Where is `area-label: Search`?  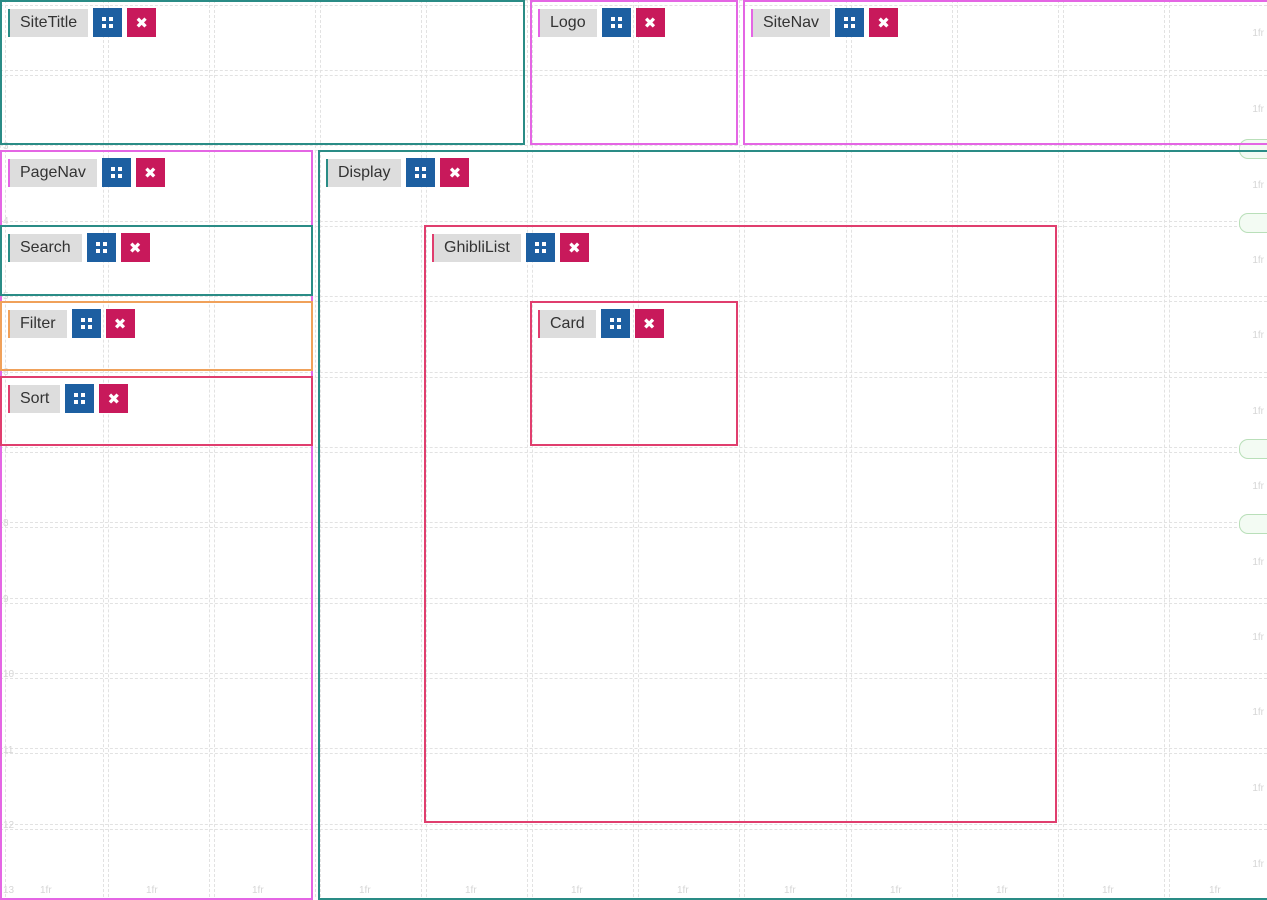
area-label: Search is located at coordinates (45, 247).